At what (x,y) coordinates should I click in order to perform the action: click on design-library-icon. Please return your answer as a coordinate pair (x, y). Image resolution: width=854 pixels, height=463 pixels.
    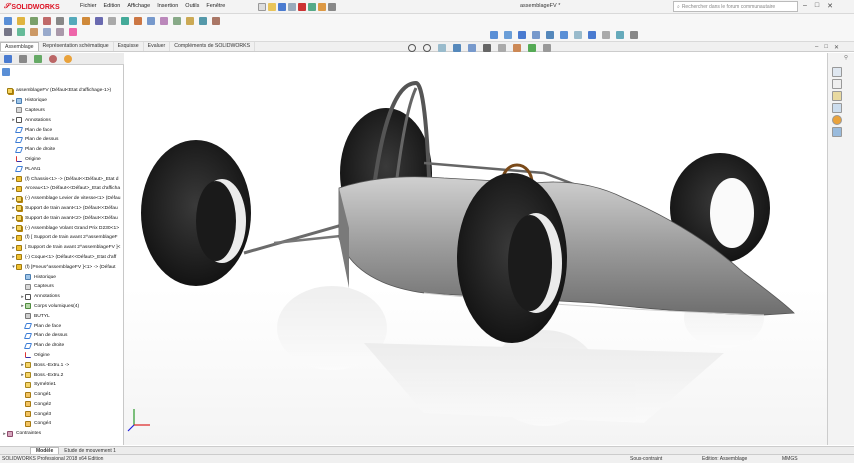
    Looking at the image, I should click on (837, 84).